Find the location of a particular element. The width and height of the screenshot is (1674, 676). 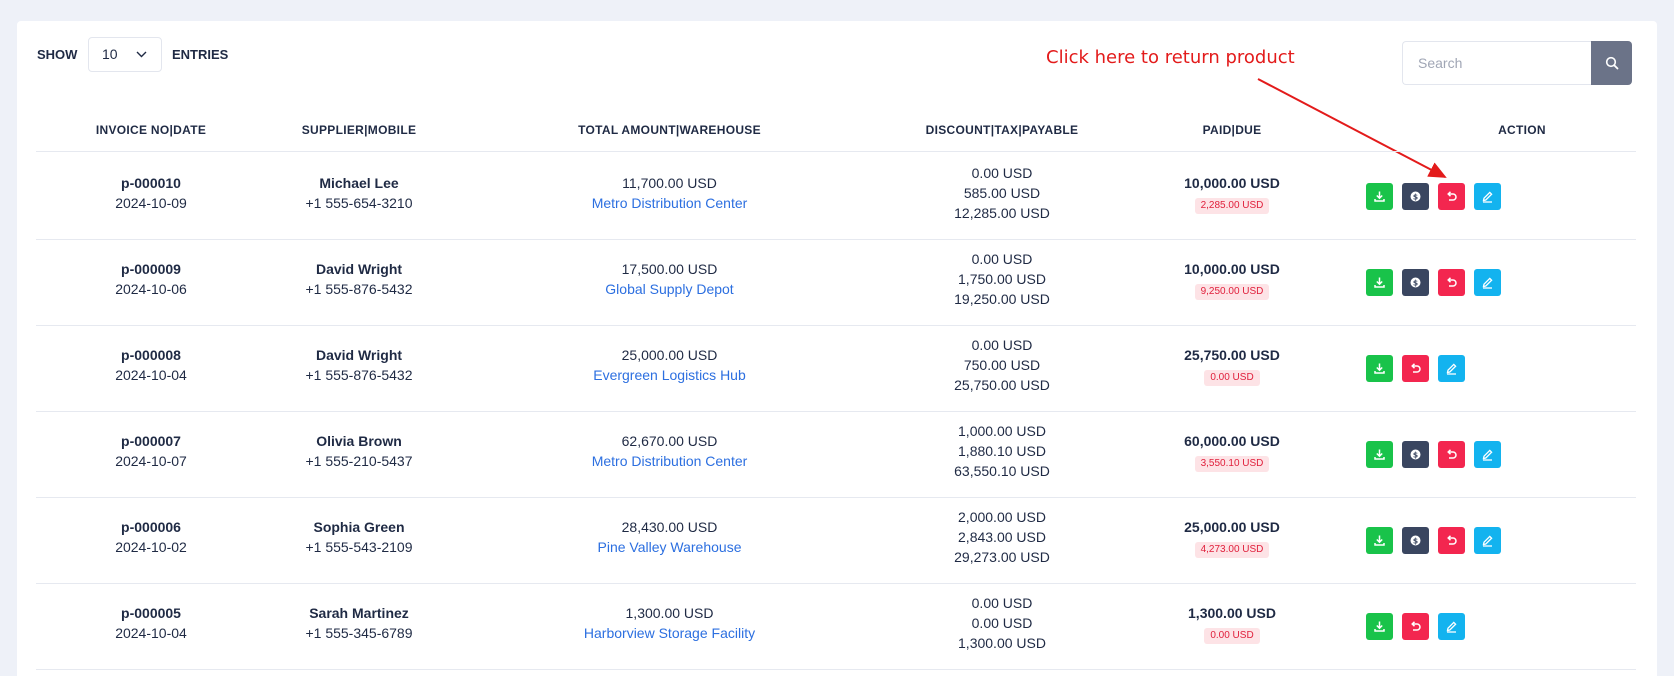

discount-amount: 1,000.00 USD is located at coordinates (1002, 431).